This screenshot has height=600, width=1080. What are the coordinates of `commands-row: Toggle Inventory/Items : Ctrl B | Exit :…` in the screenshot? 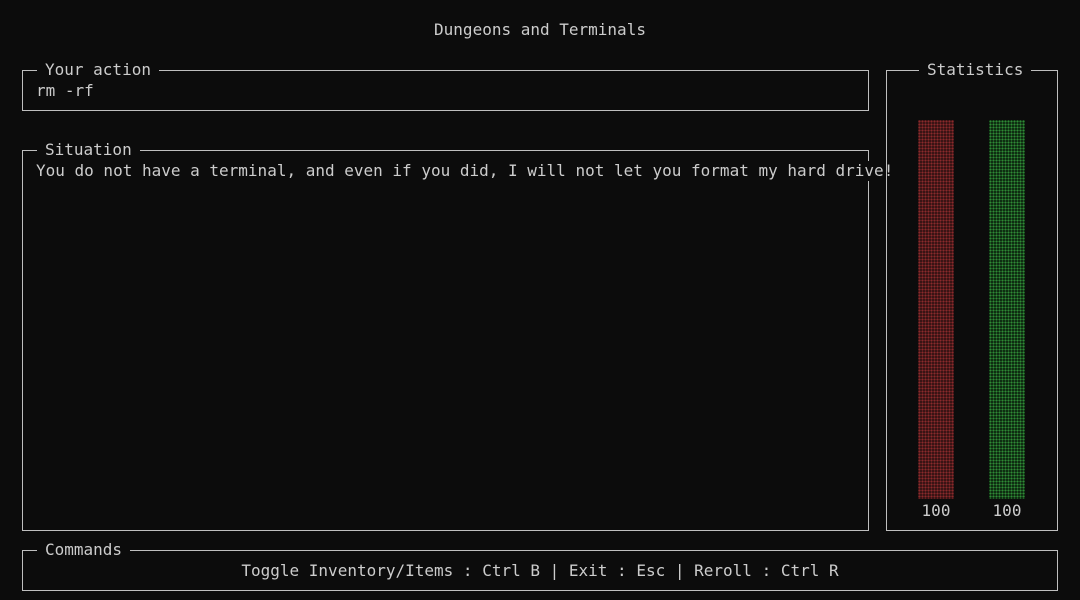 It's located at (540, 571).